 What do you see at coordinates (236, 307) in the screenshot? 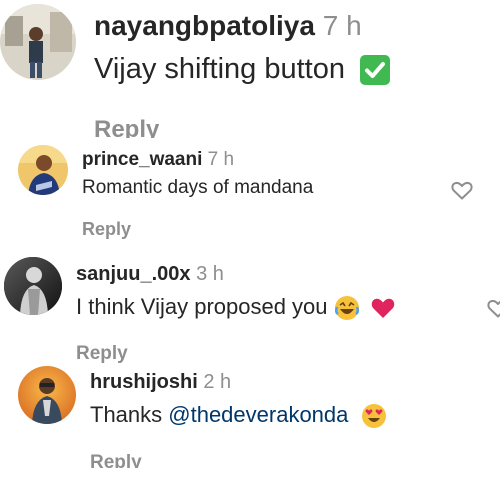
I see `comment-text: I think Vijay proposed you` at bounding box center [236, 307].